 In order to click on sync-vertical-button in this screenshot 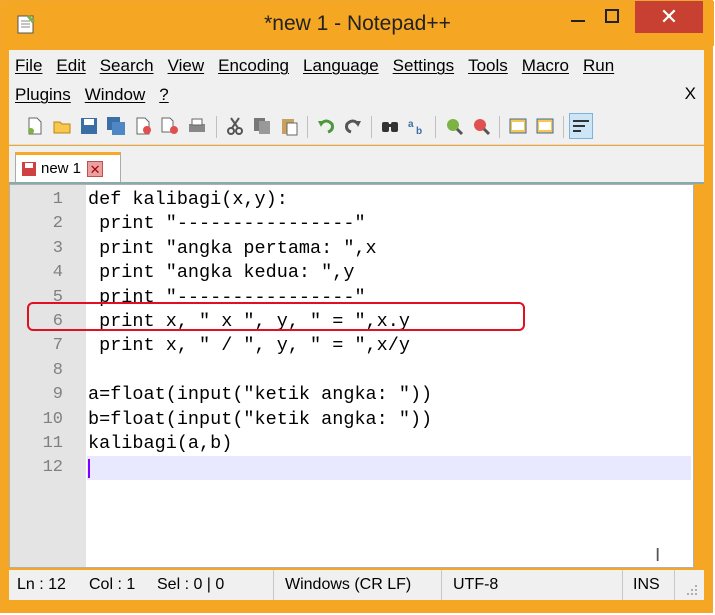, I will do `click(518, 126)`.